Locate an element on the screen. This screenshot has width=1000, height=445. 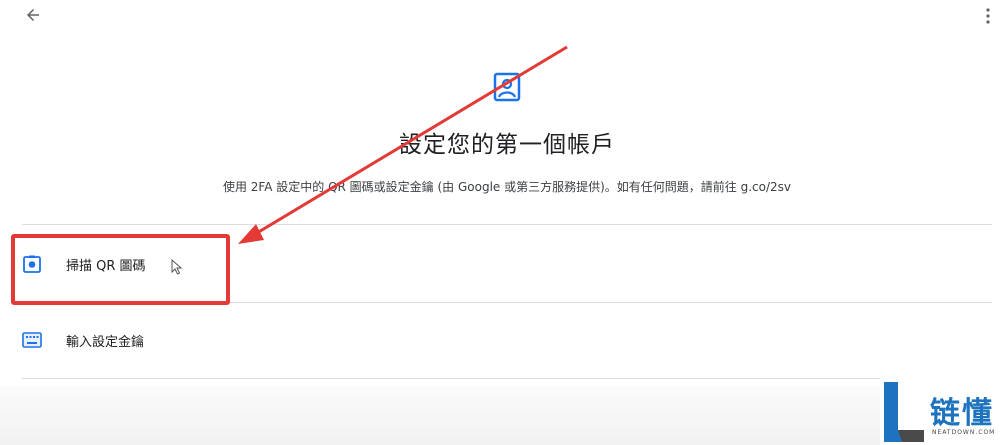
more-options-button is located at coordinates (988, 16).